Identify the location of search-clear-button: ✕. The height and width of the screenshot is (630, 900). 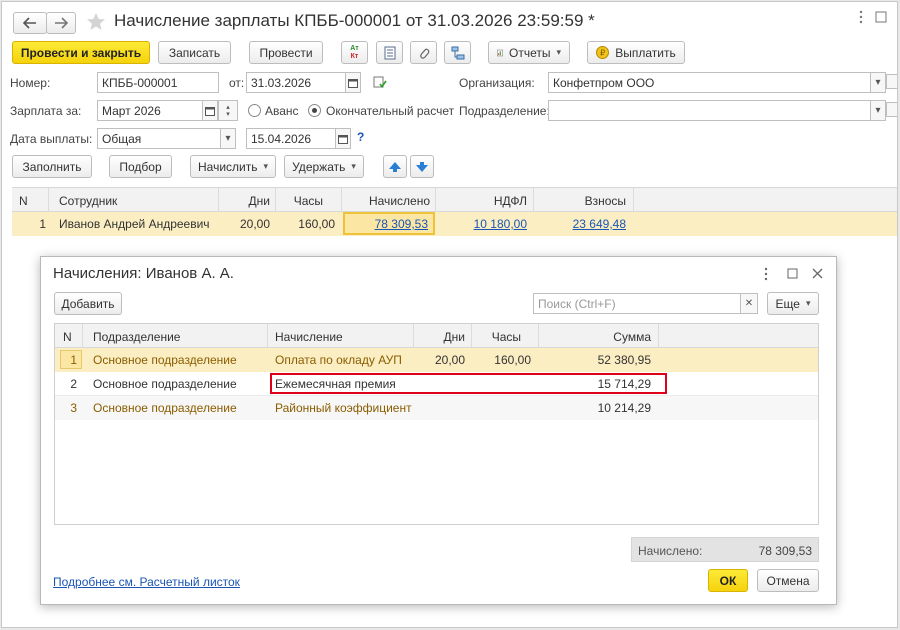
(749, 303).